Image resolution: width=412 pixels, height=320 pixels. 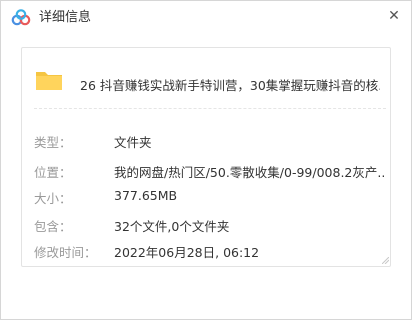 I want to click on detail-row-modified: 修改时间： 2022年06月28日, 06:12, so click(x=210, y=251).